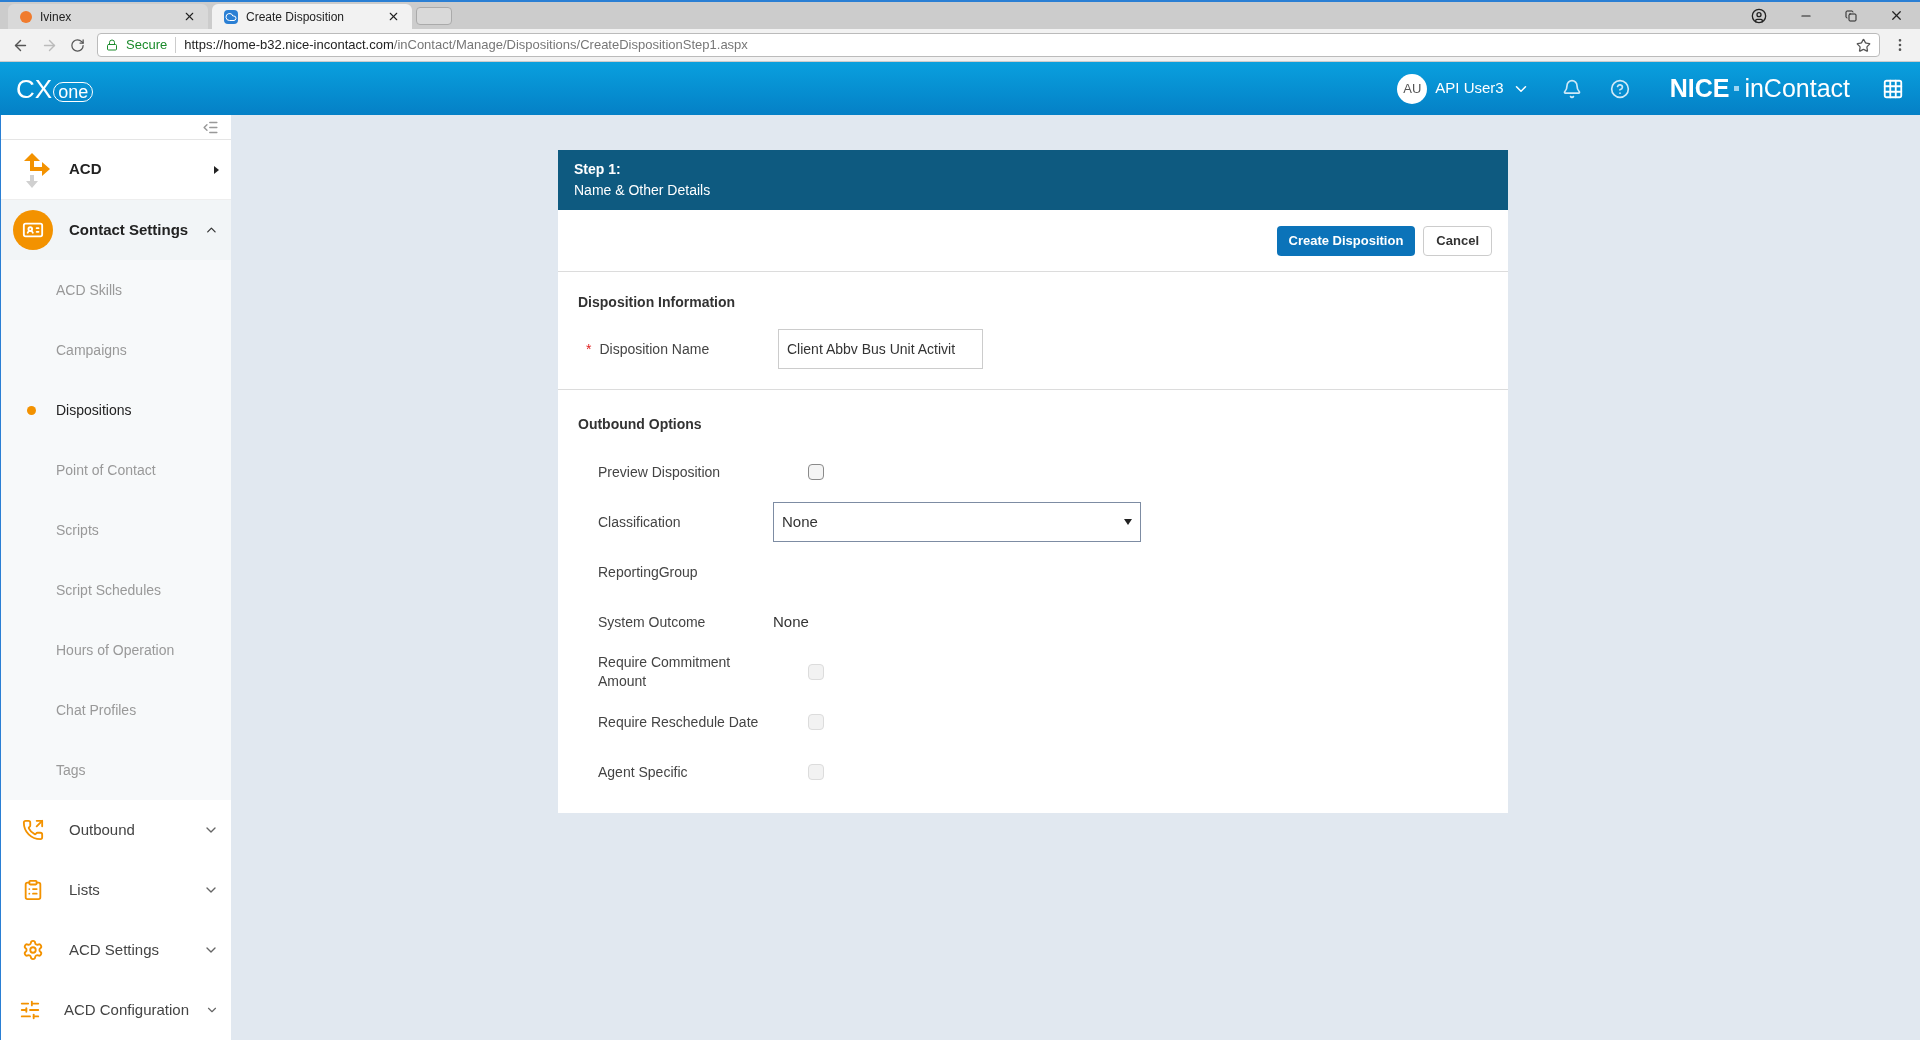 This screenshot has height=1040, width=1920. I want to click on step-number: Step 1:, so click(598, 169).